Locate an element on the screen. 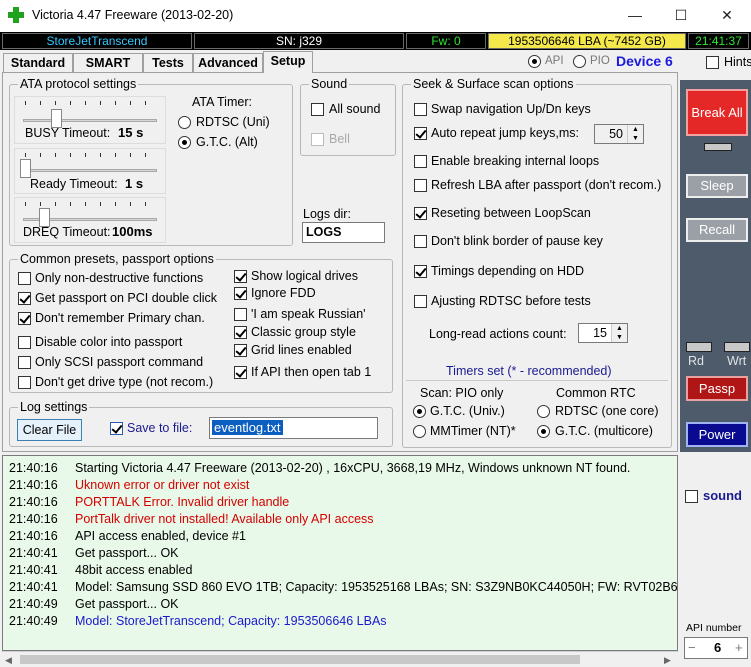  long-read-value: 15 is located at coordinates (600, 333).